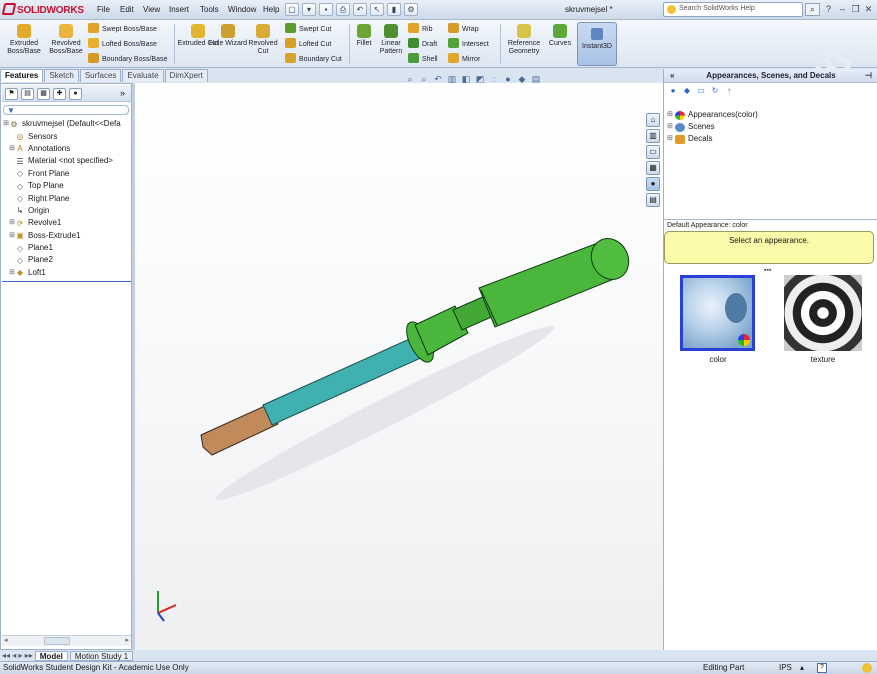  I want to click on appearances-icon: ●, so click(653, 184).